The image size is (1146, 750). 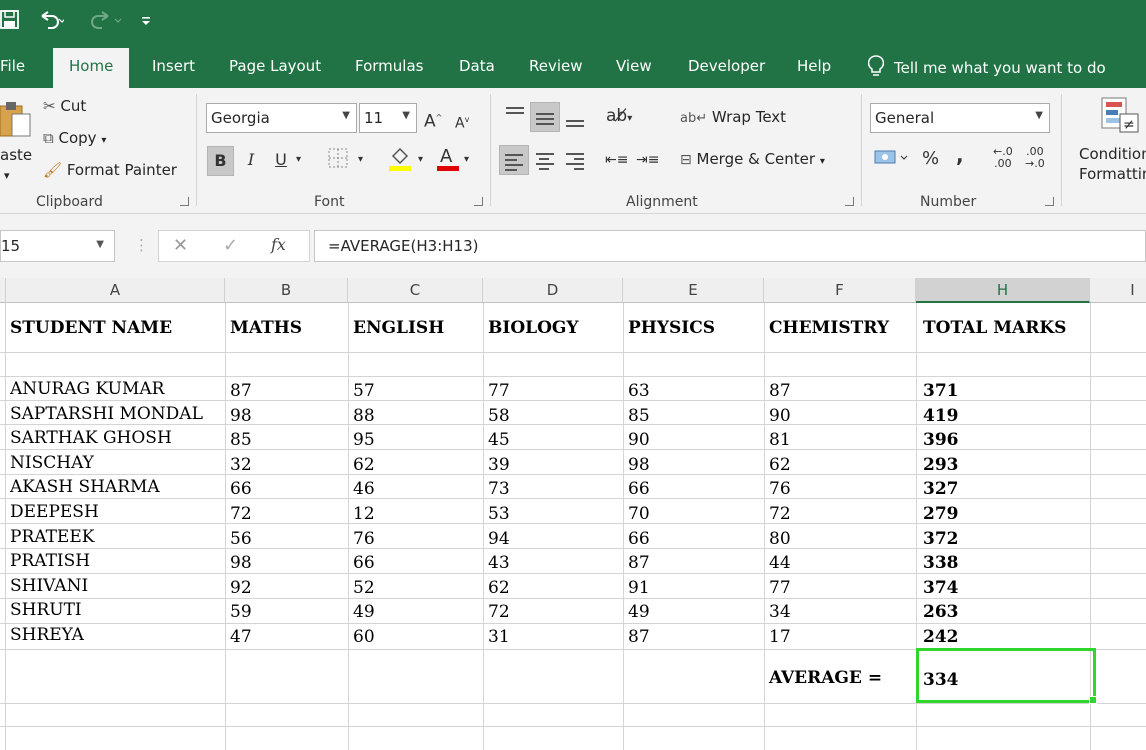 What do you see at coordinates (733, 118) in the screenshot?
I see `wrap-text-button: ab↵ Wrap Text` at bounding box center [733, 118].